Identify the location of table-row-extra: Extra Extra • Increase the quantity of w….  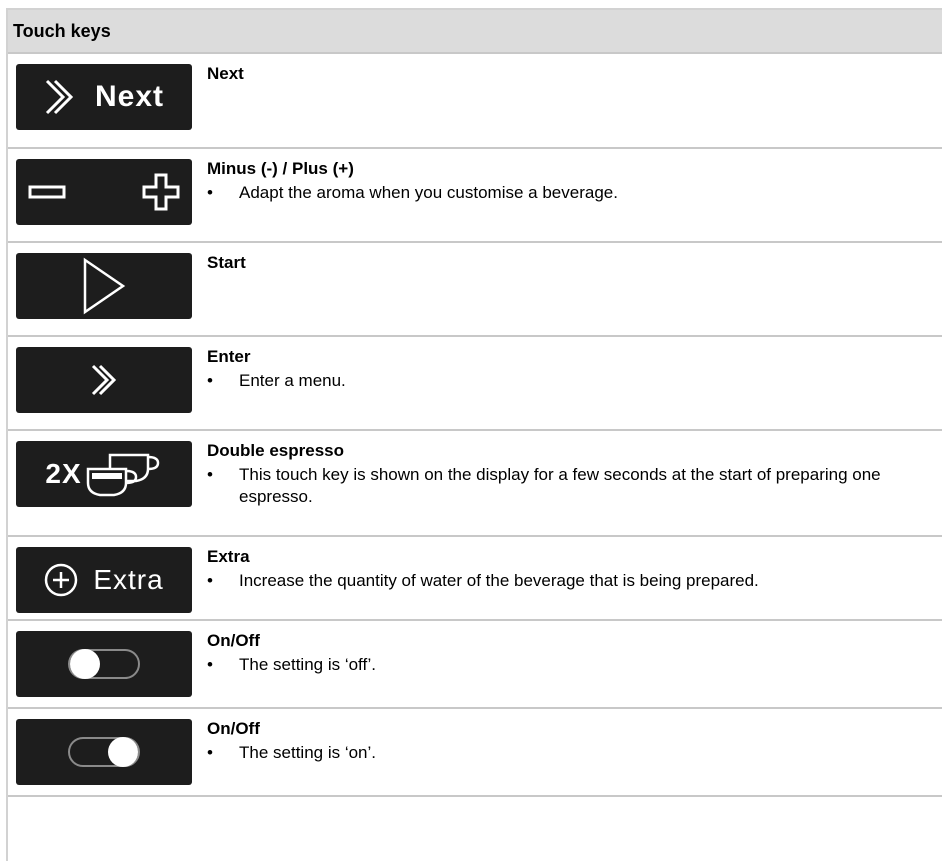
(475, 579).